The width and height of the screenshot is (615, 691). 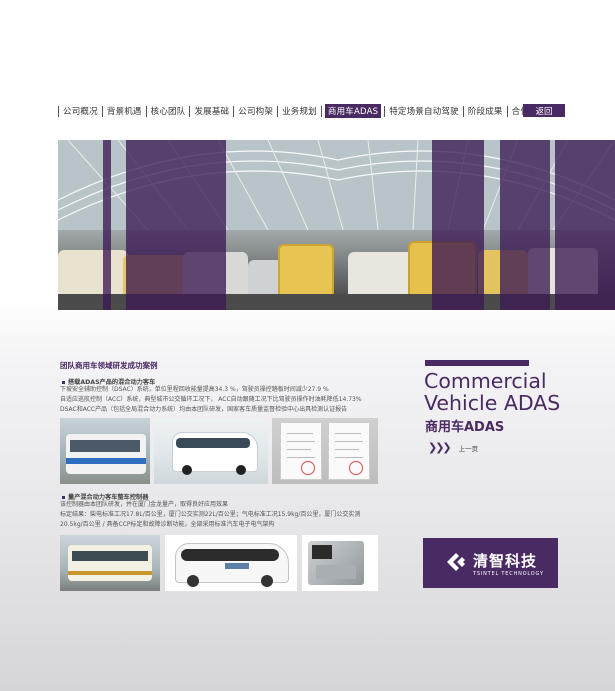 What do you see at coordinates (465, 427) in the screenshot?
I see `page-title-cn: 商用车ADAS` at bounding box center [465, 427].